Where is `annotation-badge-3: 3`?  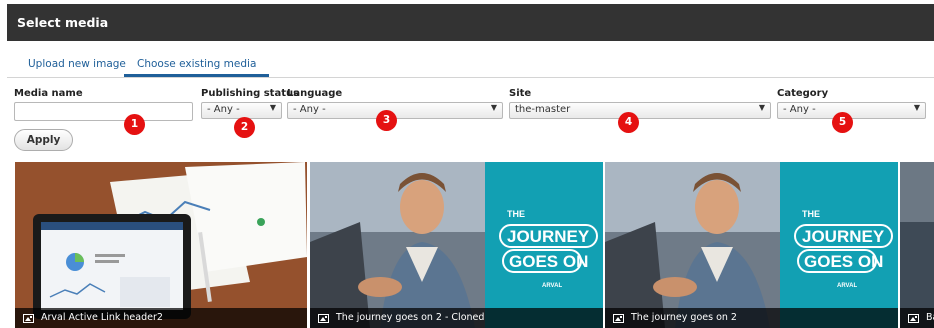
annotation-badge-3: 3 is located at coordinates (386, 120).